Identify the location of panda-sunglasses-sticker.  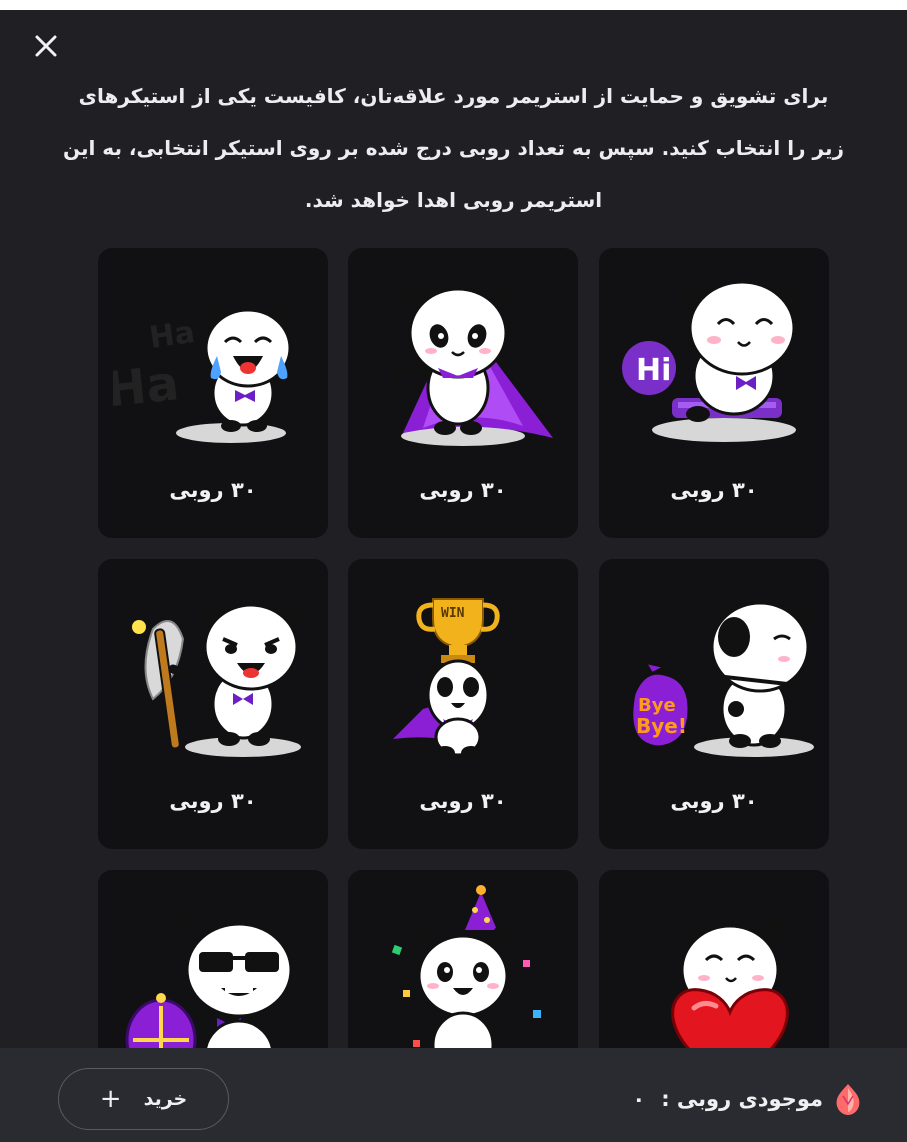
(213, 980).